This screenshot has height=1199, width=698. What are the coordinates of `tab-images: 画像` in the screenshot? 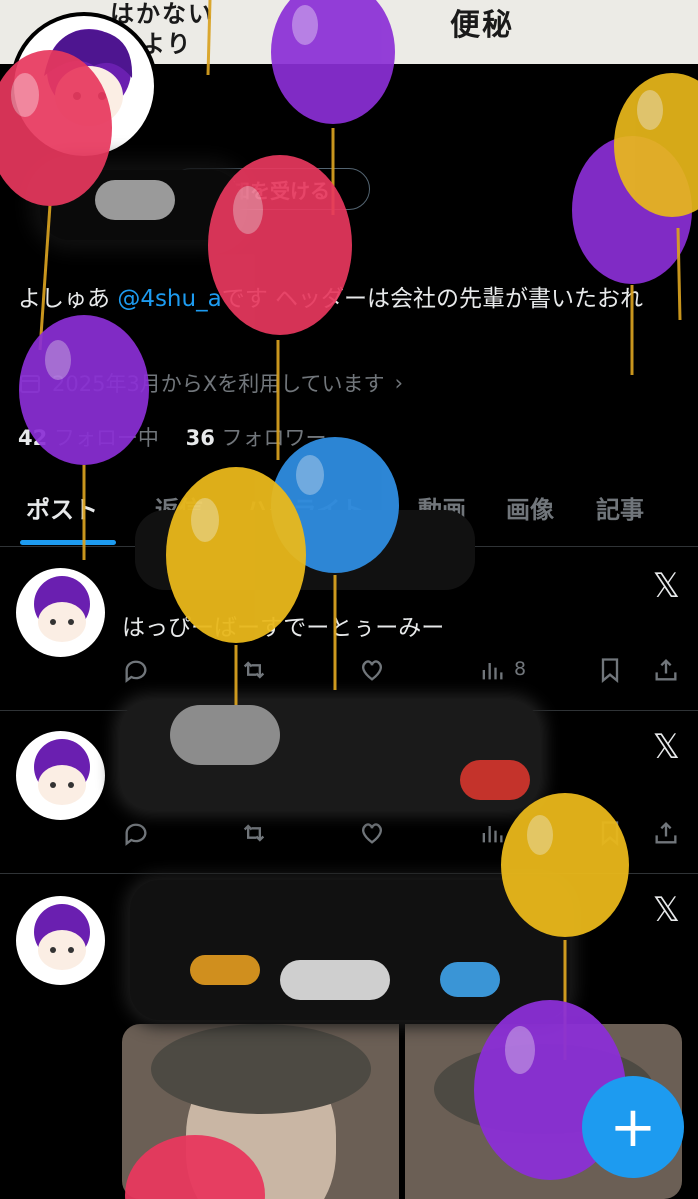 It's located at (530, 507).